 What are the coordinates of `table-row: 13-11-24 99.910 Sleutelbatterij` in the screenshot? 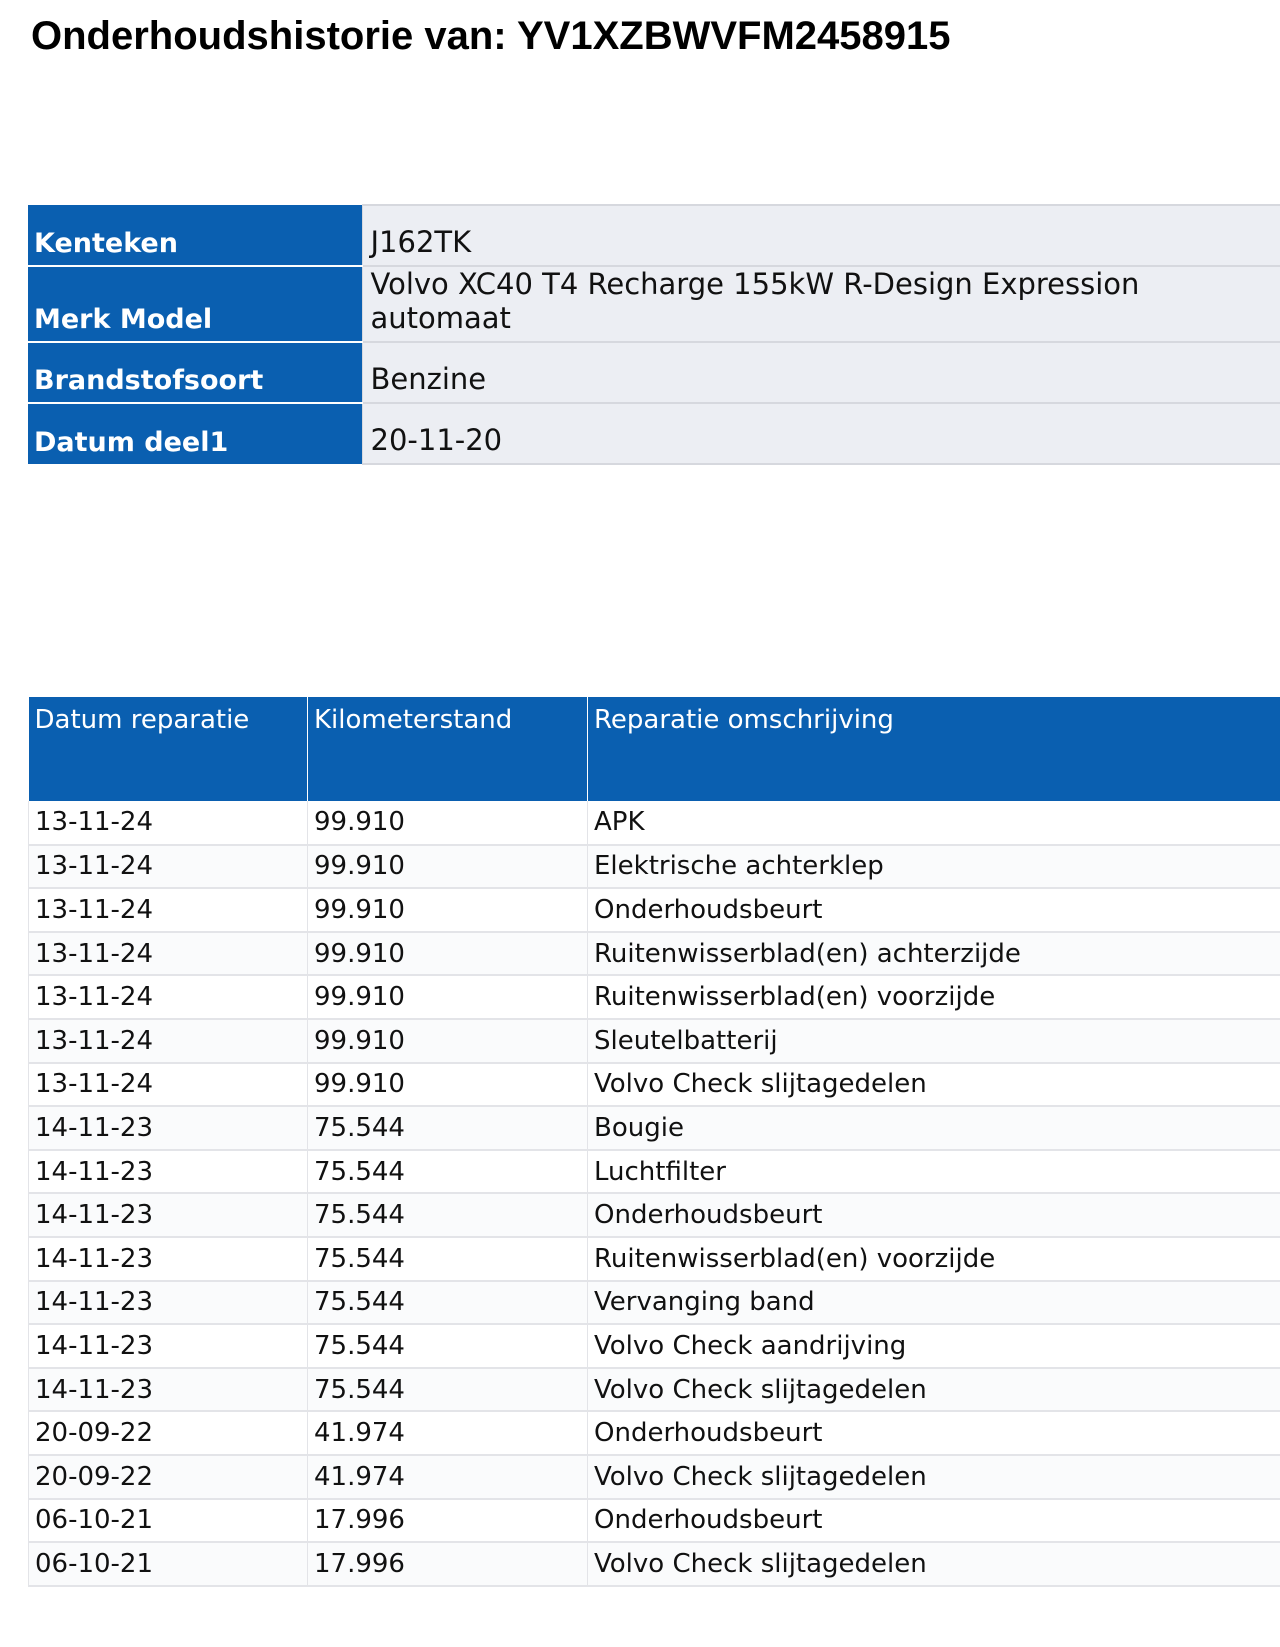 It's located at (654, 1041).